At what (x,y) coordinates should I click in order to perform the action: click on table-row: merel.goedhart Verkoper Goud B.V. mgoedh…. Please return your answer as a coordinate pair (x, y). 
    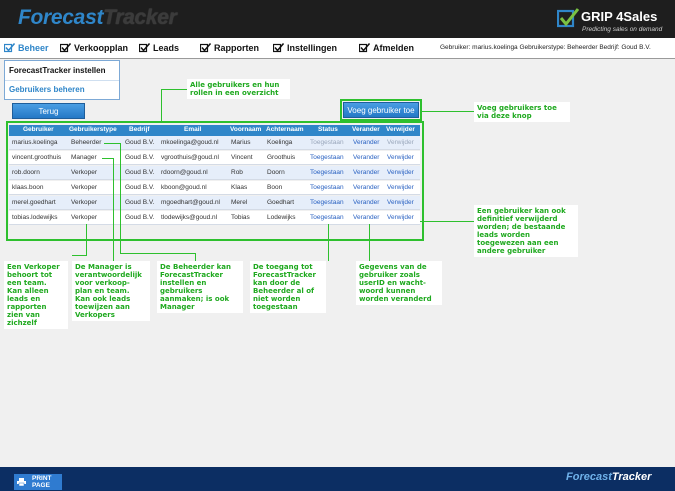
    Looking at the image, I should click on (214, 203).